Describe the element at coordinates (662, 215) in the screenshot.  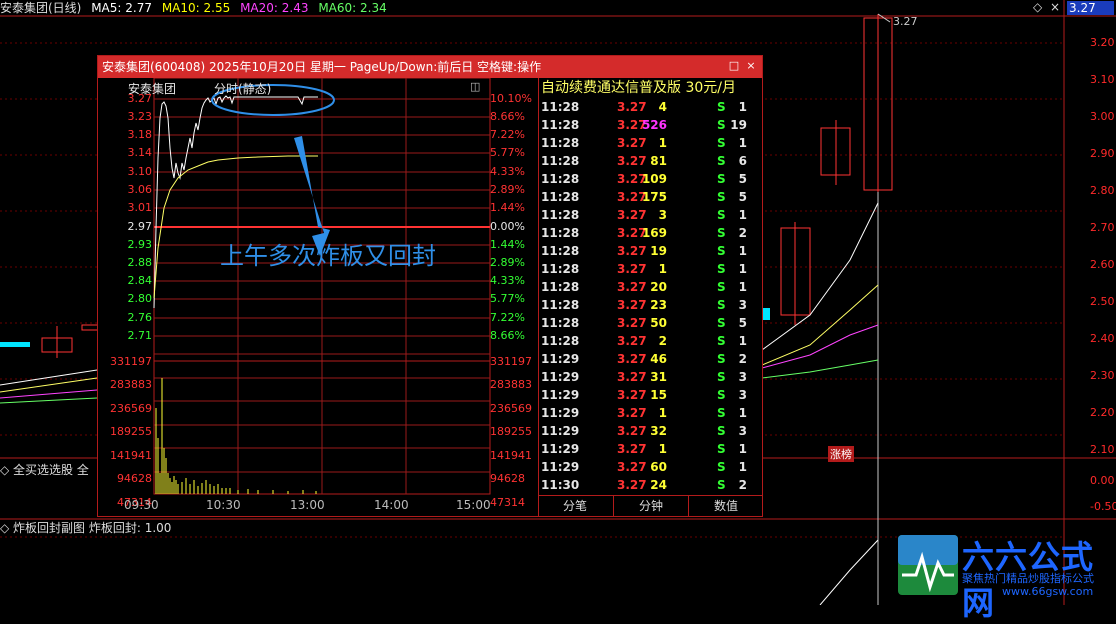
I see `tick-volume: 3` at that location.